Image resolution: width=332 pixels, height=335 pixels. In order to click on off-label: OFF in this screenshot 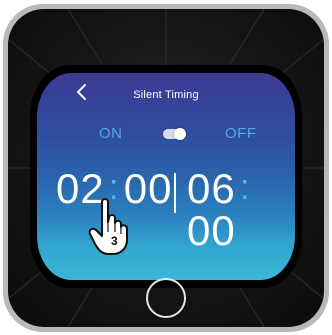, I will do `click(241, 133)`.